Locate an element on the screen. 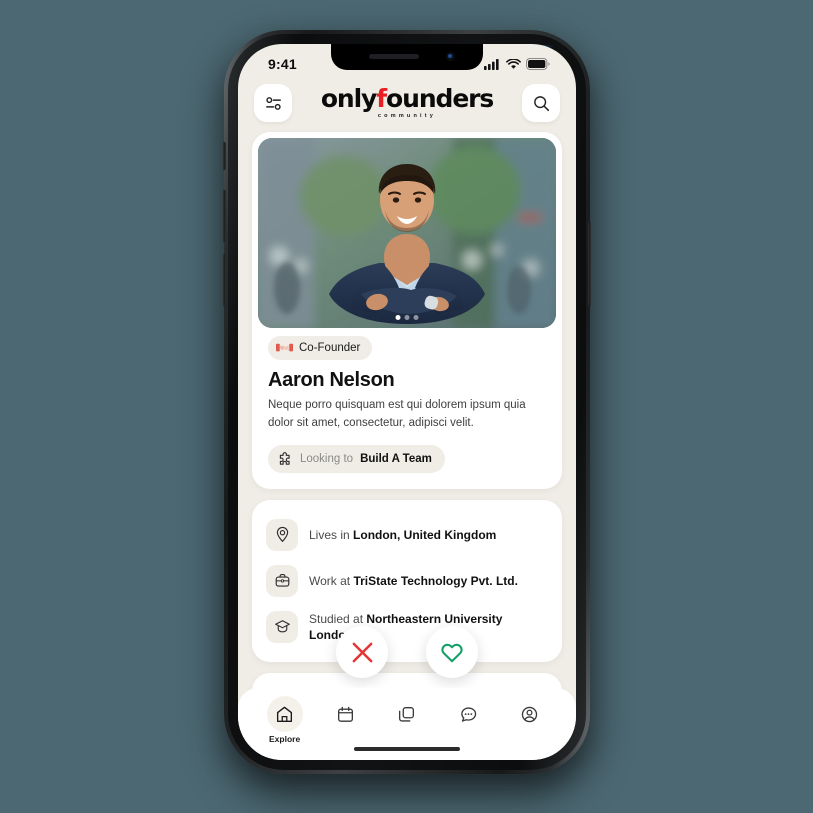 Image resolution: width=813 pixels, height=813 pixels. profile-photo-wrapper is located at coordinates (407, 233).